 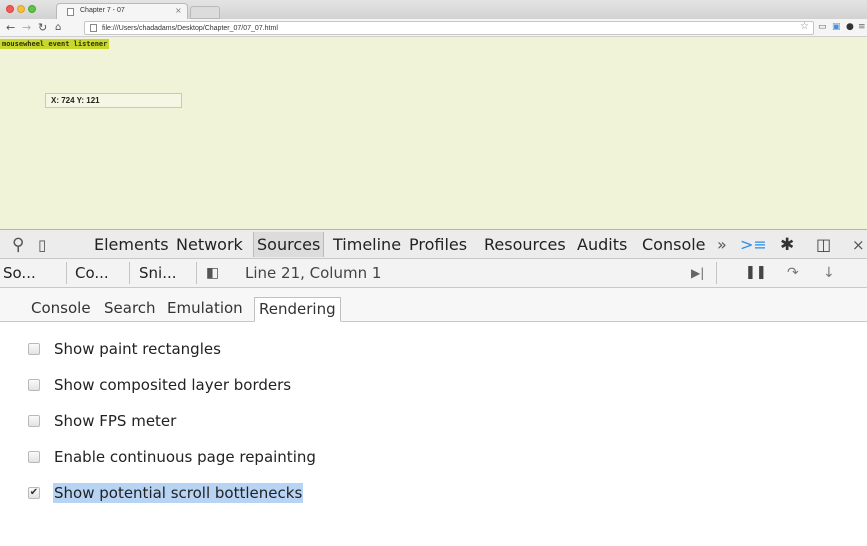 I want to click on forward-icon: →, so click(x=26, y=28).